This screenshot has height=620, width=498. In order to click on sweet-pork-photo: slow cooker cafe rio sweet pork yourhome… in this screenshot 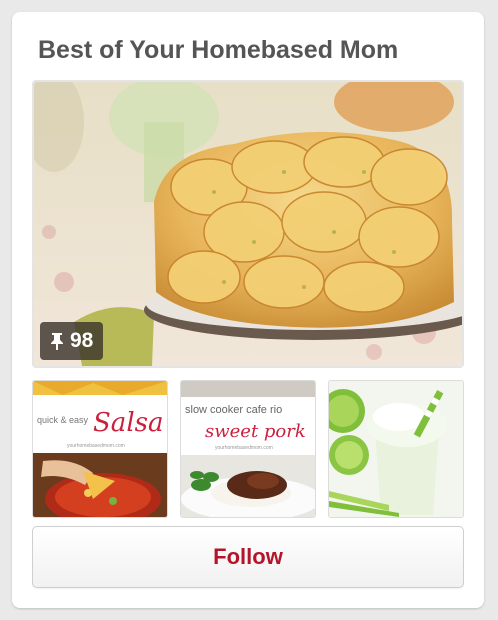, I will do `click(248, 449)`.